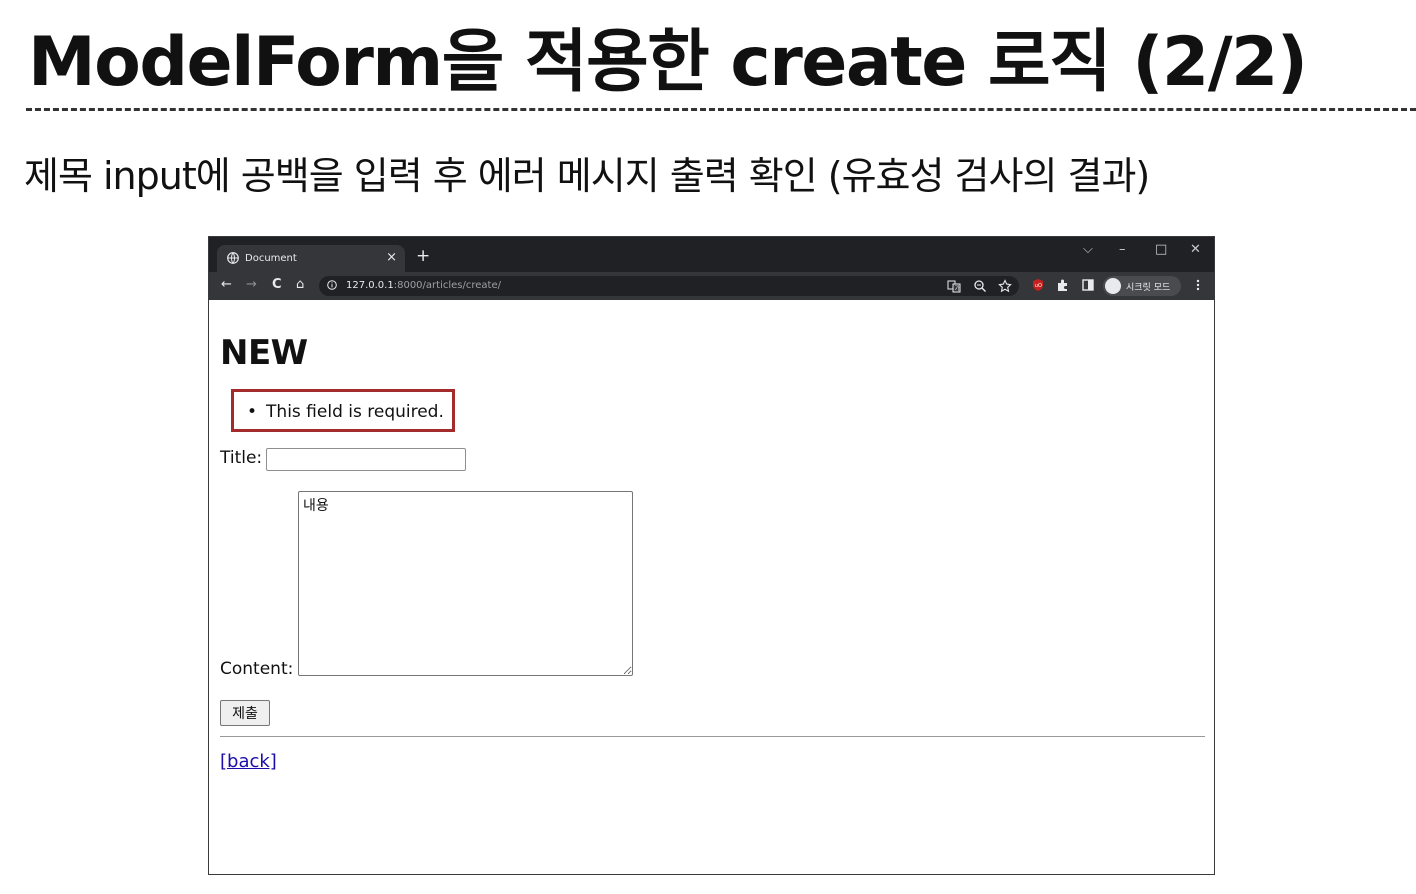 The width and height of the screenshot is (1416, 894). I want to click on url-host: 127.0.0.1, so click(370, 285).